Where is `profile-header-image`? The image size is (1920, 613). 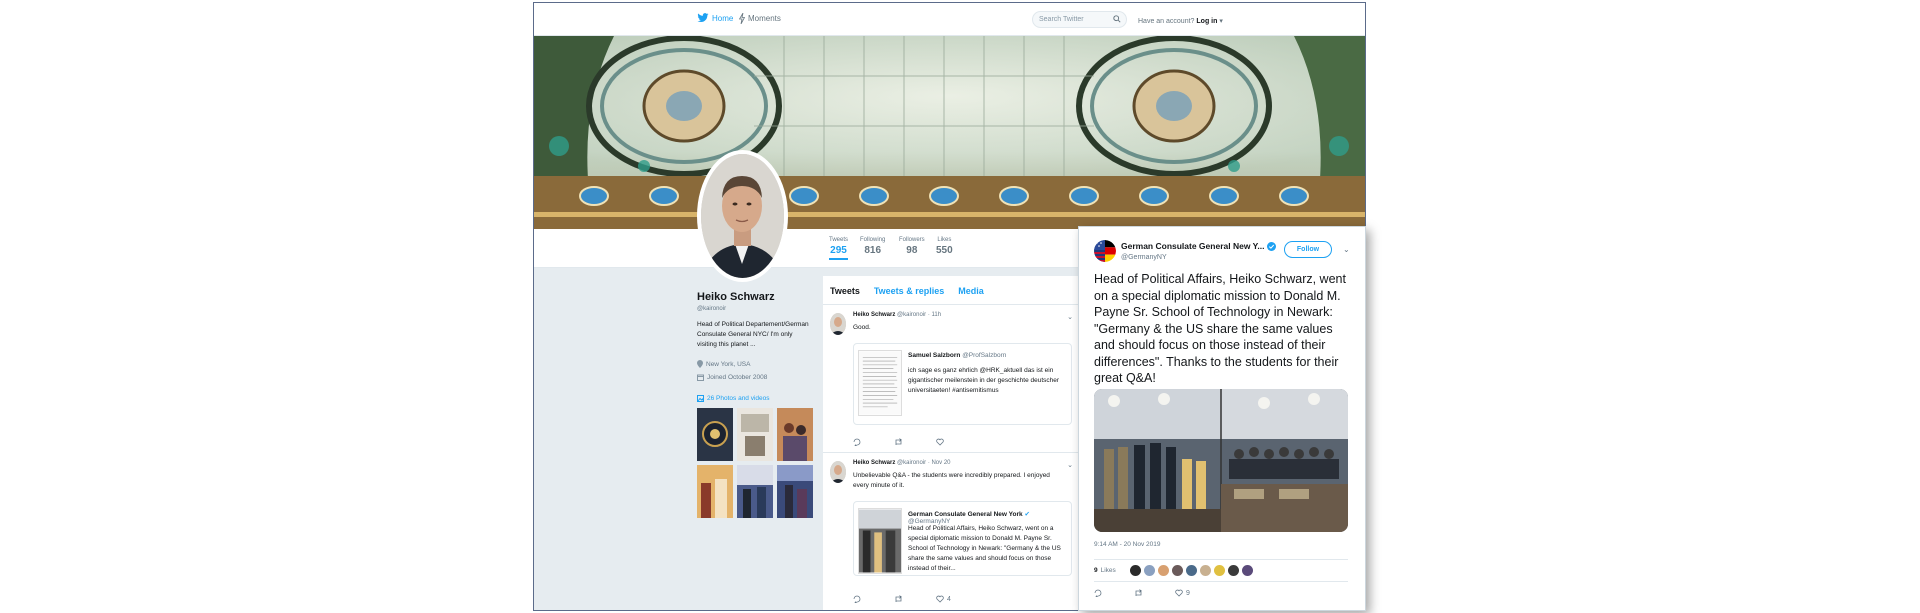
profile-header-image is located at coordinates (949, 132).